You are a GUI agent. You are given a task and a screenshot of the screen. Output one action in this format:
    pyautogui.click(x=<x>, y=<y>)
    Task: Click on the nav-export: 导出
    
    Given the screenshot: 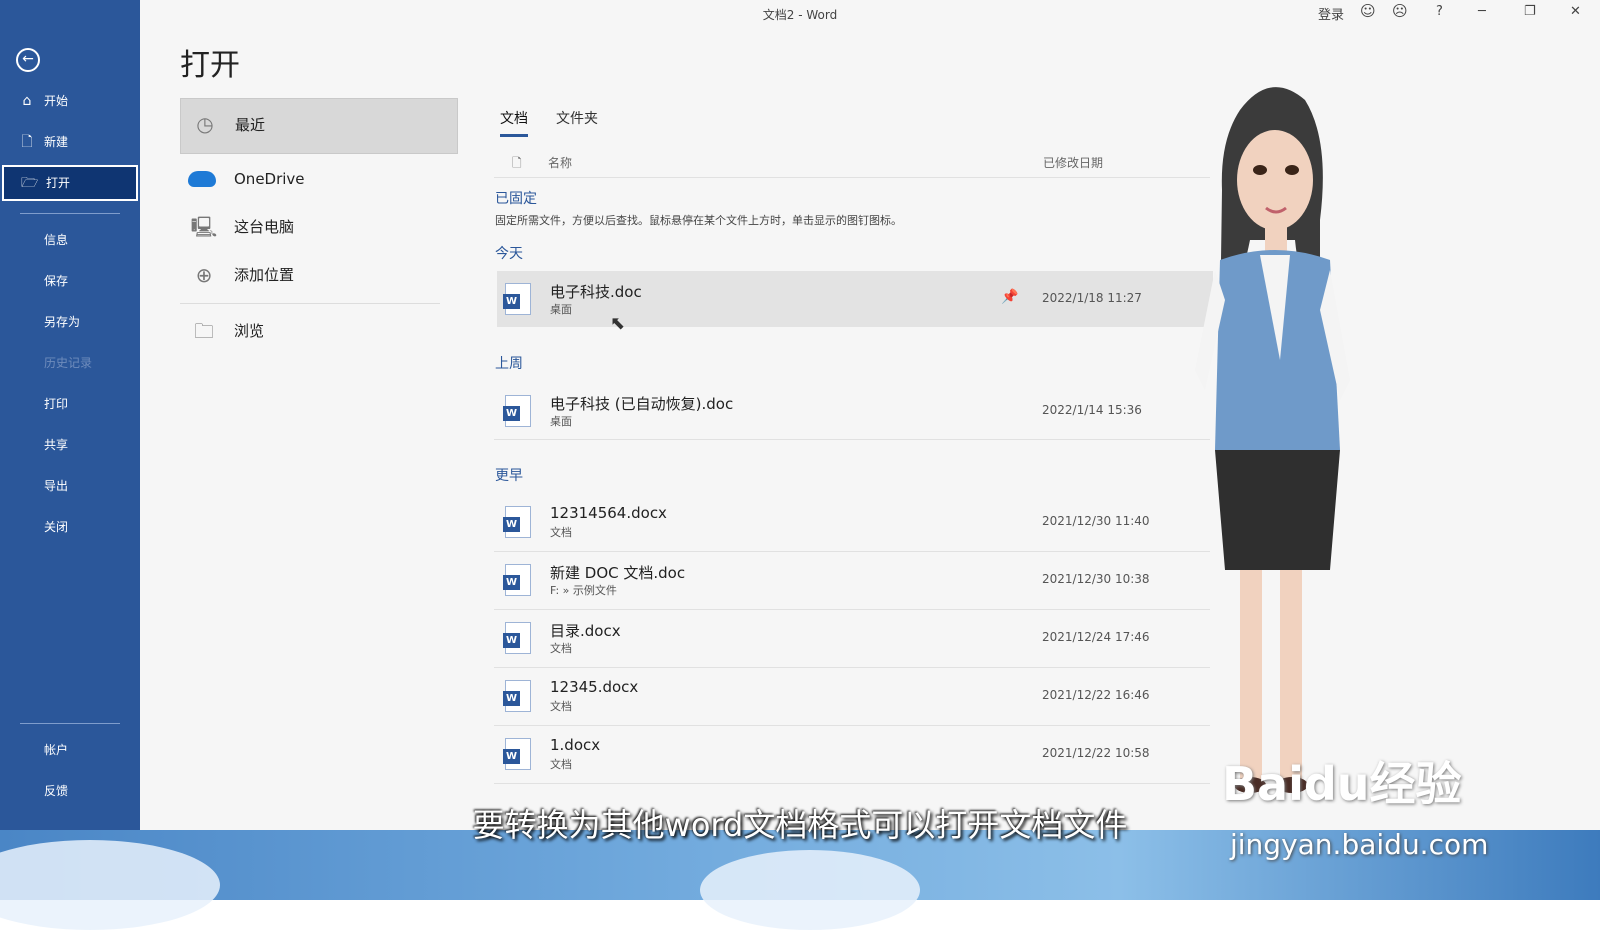 What is the action you would take?
    pyautogui.click(x=70, y=486)
    